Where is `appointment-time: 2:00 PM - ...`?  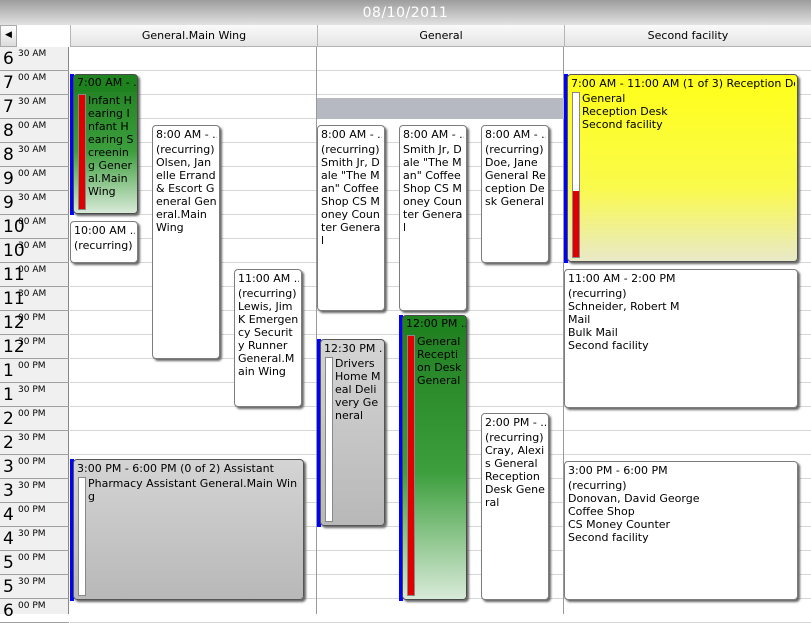
appointment-time: 2:00 PM - ... is located at coordinates (515, 422).